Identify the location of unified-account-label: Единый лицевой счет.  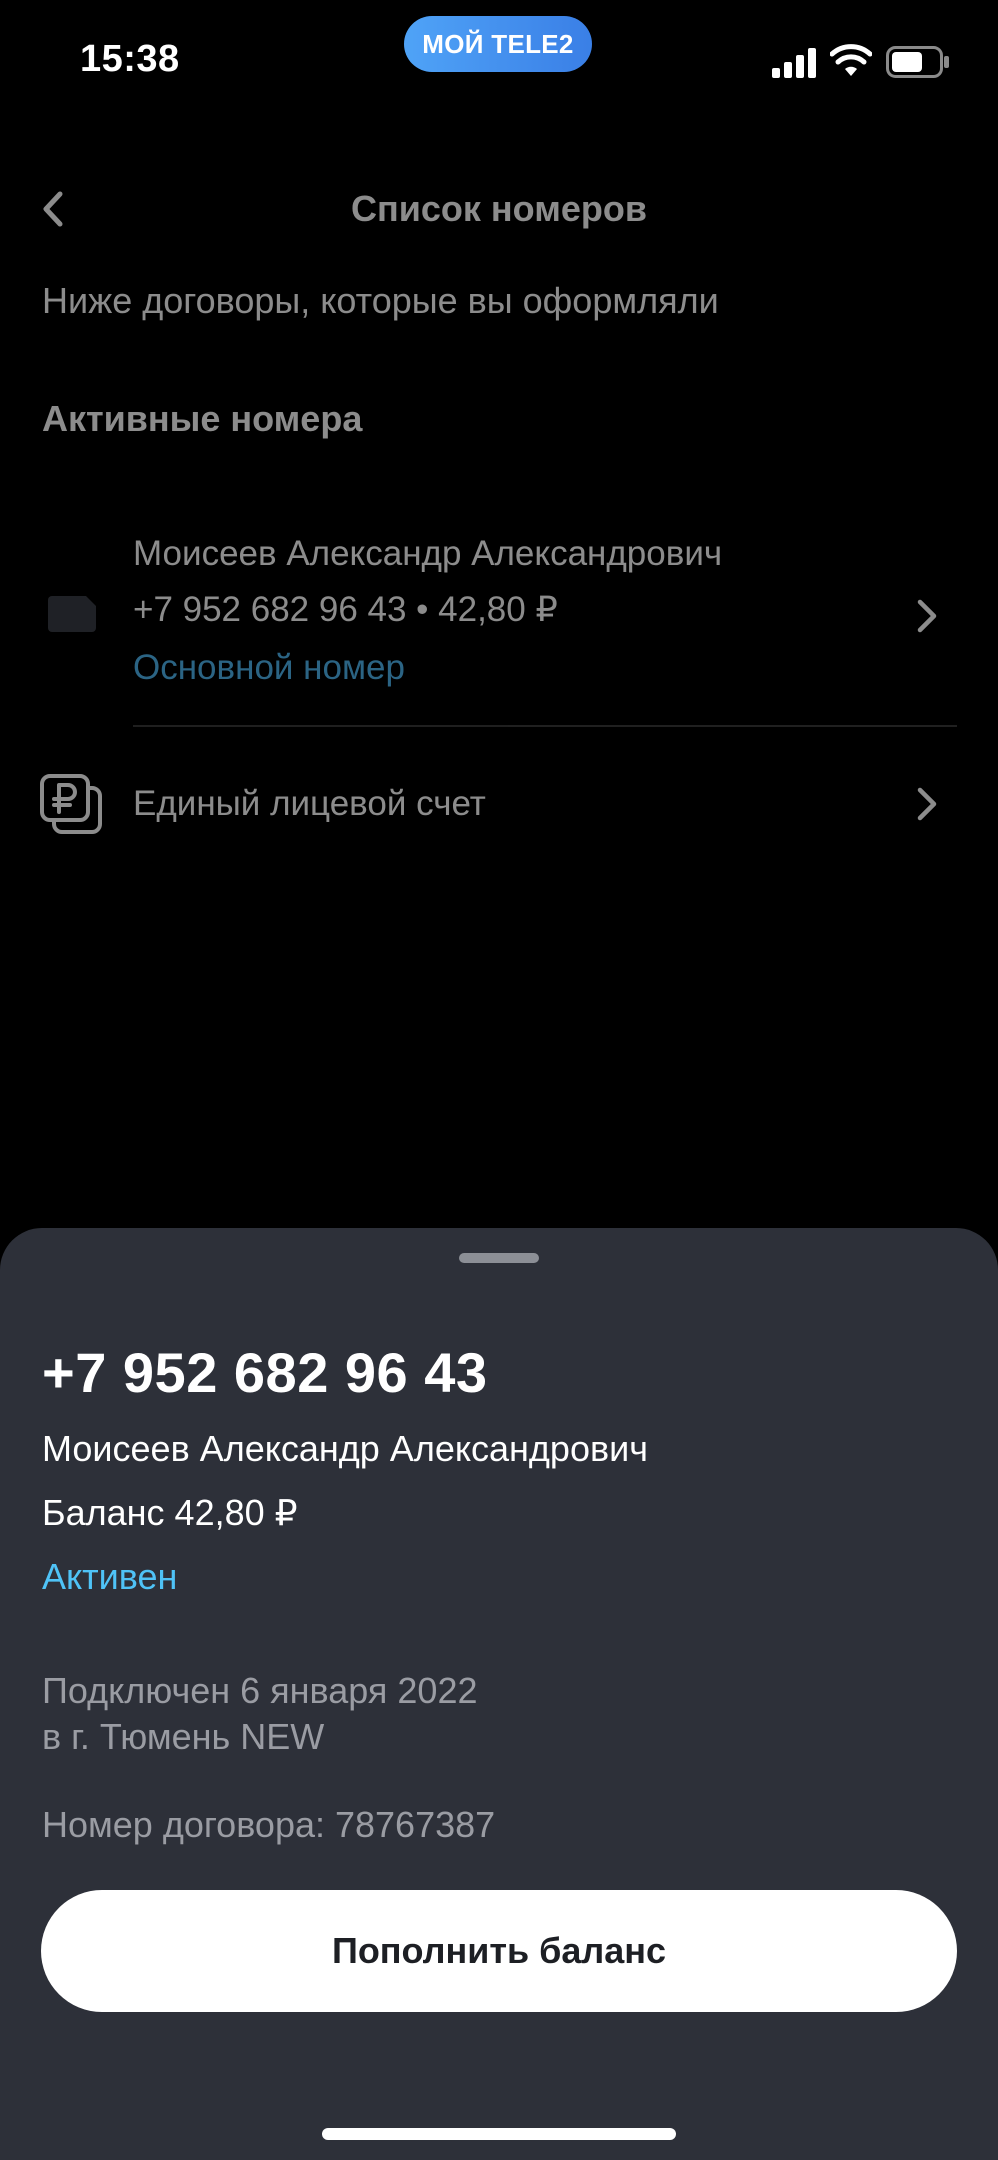
(309, 803).